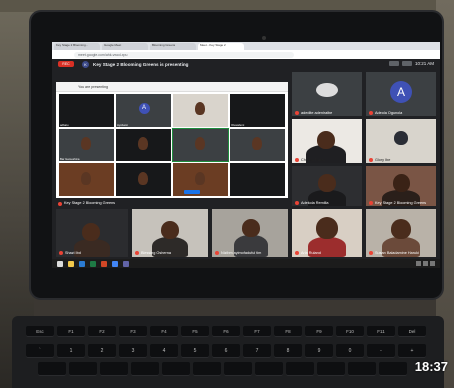 The image size is (454, 388). Describe the element at coordinates (319, 331) in the screenshot. I see `keyboard-key: F9` at that location.